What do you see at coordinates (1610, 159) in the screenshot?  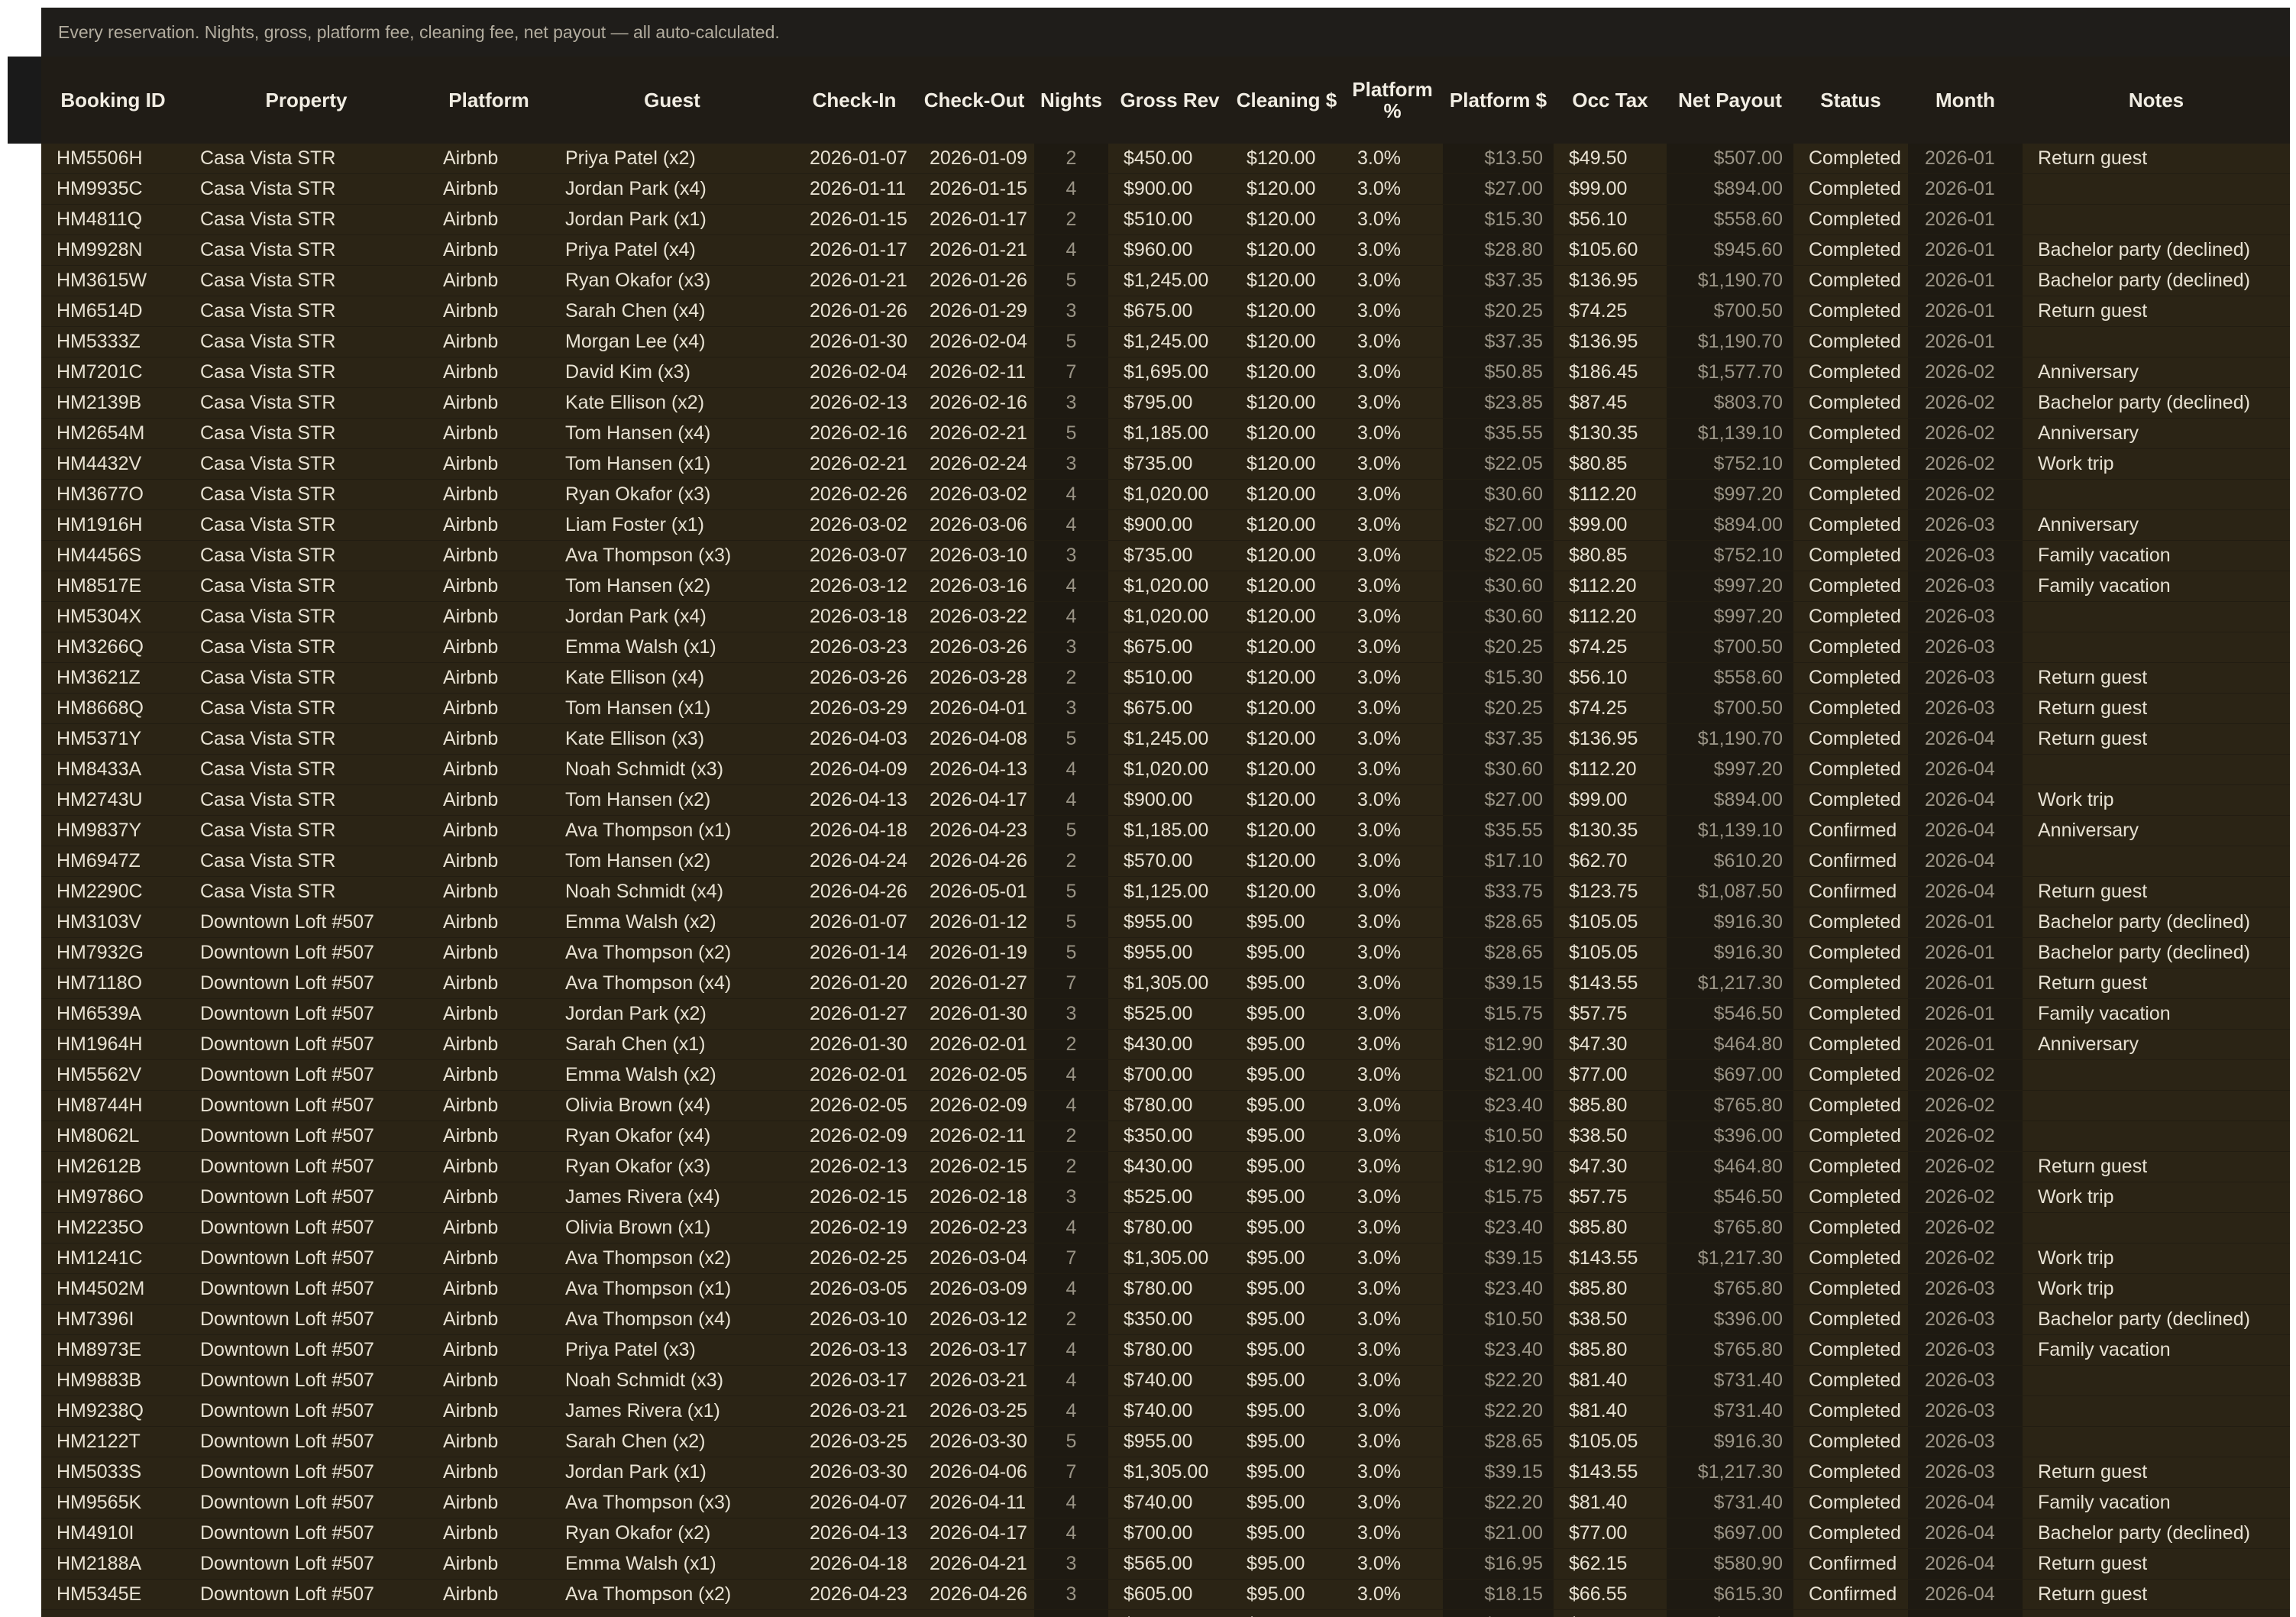 I see `cell-occ-tax: $49.50` at bounding box center [1610, 159].